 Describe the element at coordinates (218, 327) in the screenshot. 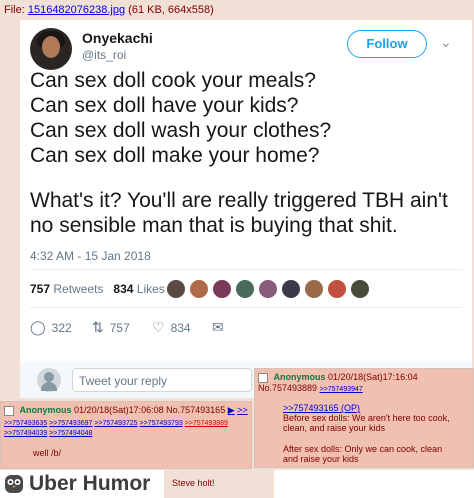

I see `envelope-icon: ✉` at that location.